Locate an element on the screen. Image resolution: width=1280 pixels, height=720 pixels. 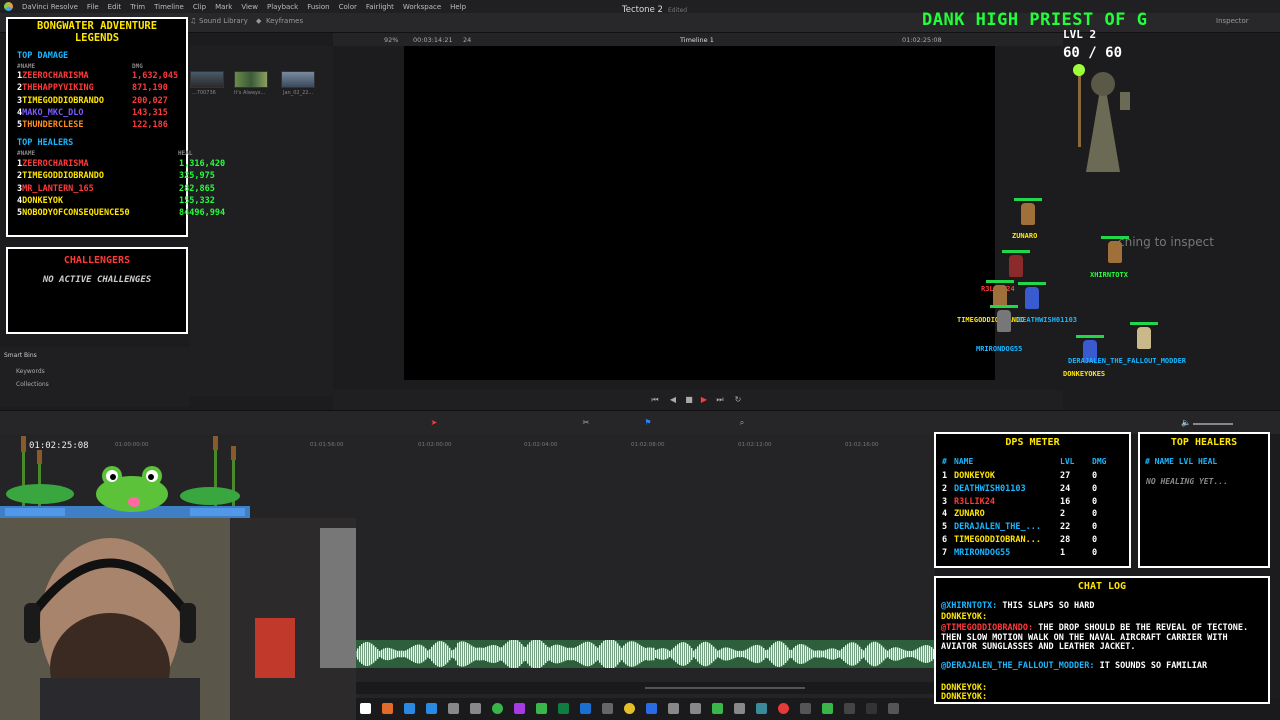
menu-playback: Playback is located at coordinates (282, 7).